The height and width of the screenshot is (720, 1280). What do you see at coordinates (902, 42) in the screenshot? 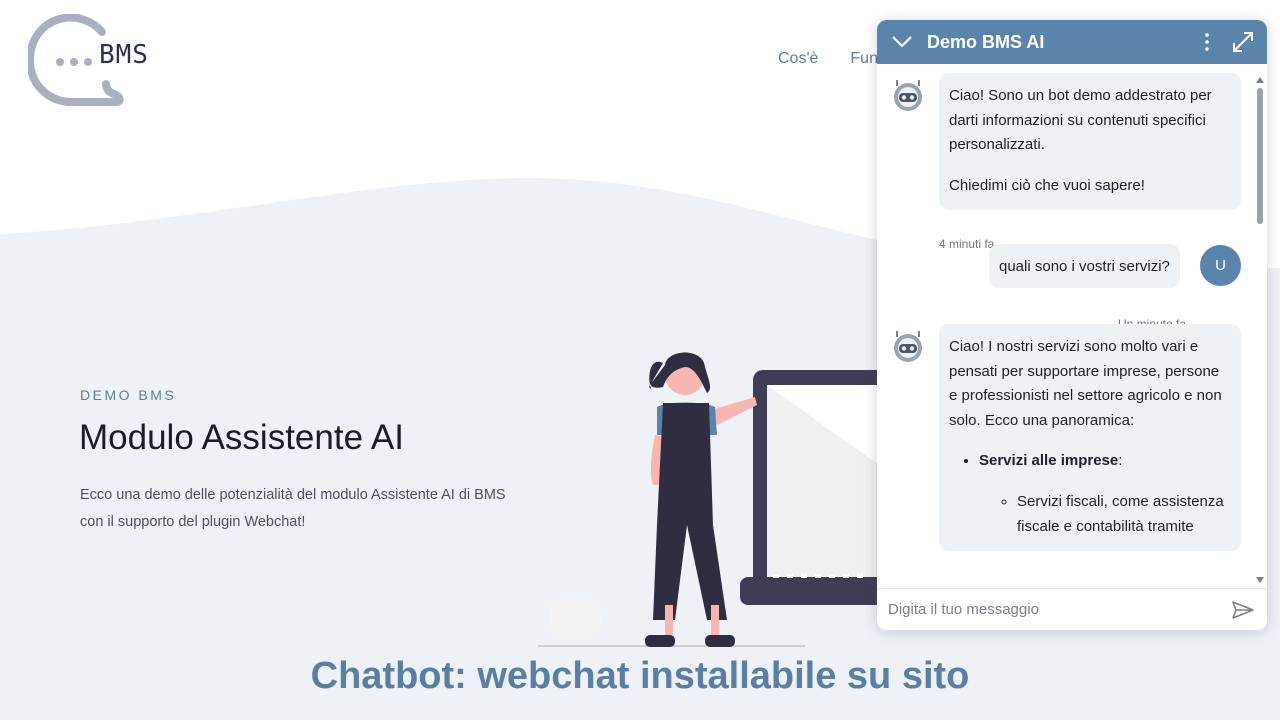
I see `chevron-down-icon` at bounding box center [902, 42].